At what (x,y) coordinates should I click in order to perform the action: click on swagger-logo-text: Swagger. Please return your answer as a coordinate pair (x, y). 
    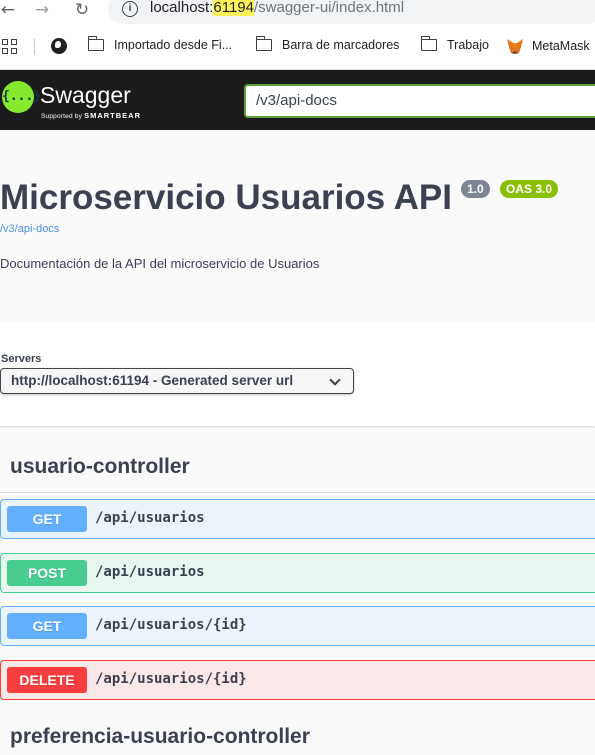
    Looking at the image, I should click on (85, 95).